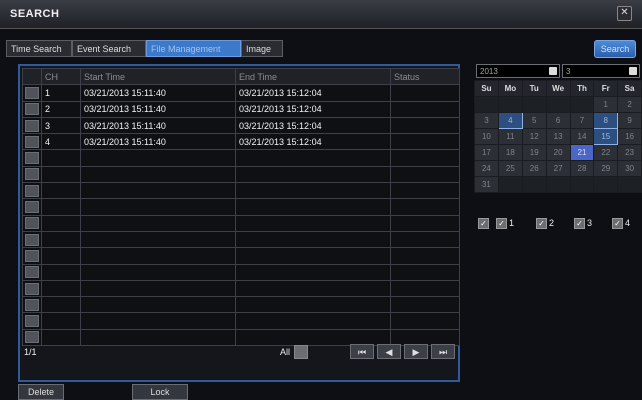  Describe the element at coordinates (582, 152) in the screenshot. I see `calendar-day-21: 21` at that location.